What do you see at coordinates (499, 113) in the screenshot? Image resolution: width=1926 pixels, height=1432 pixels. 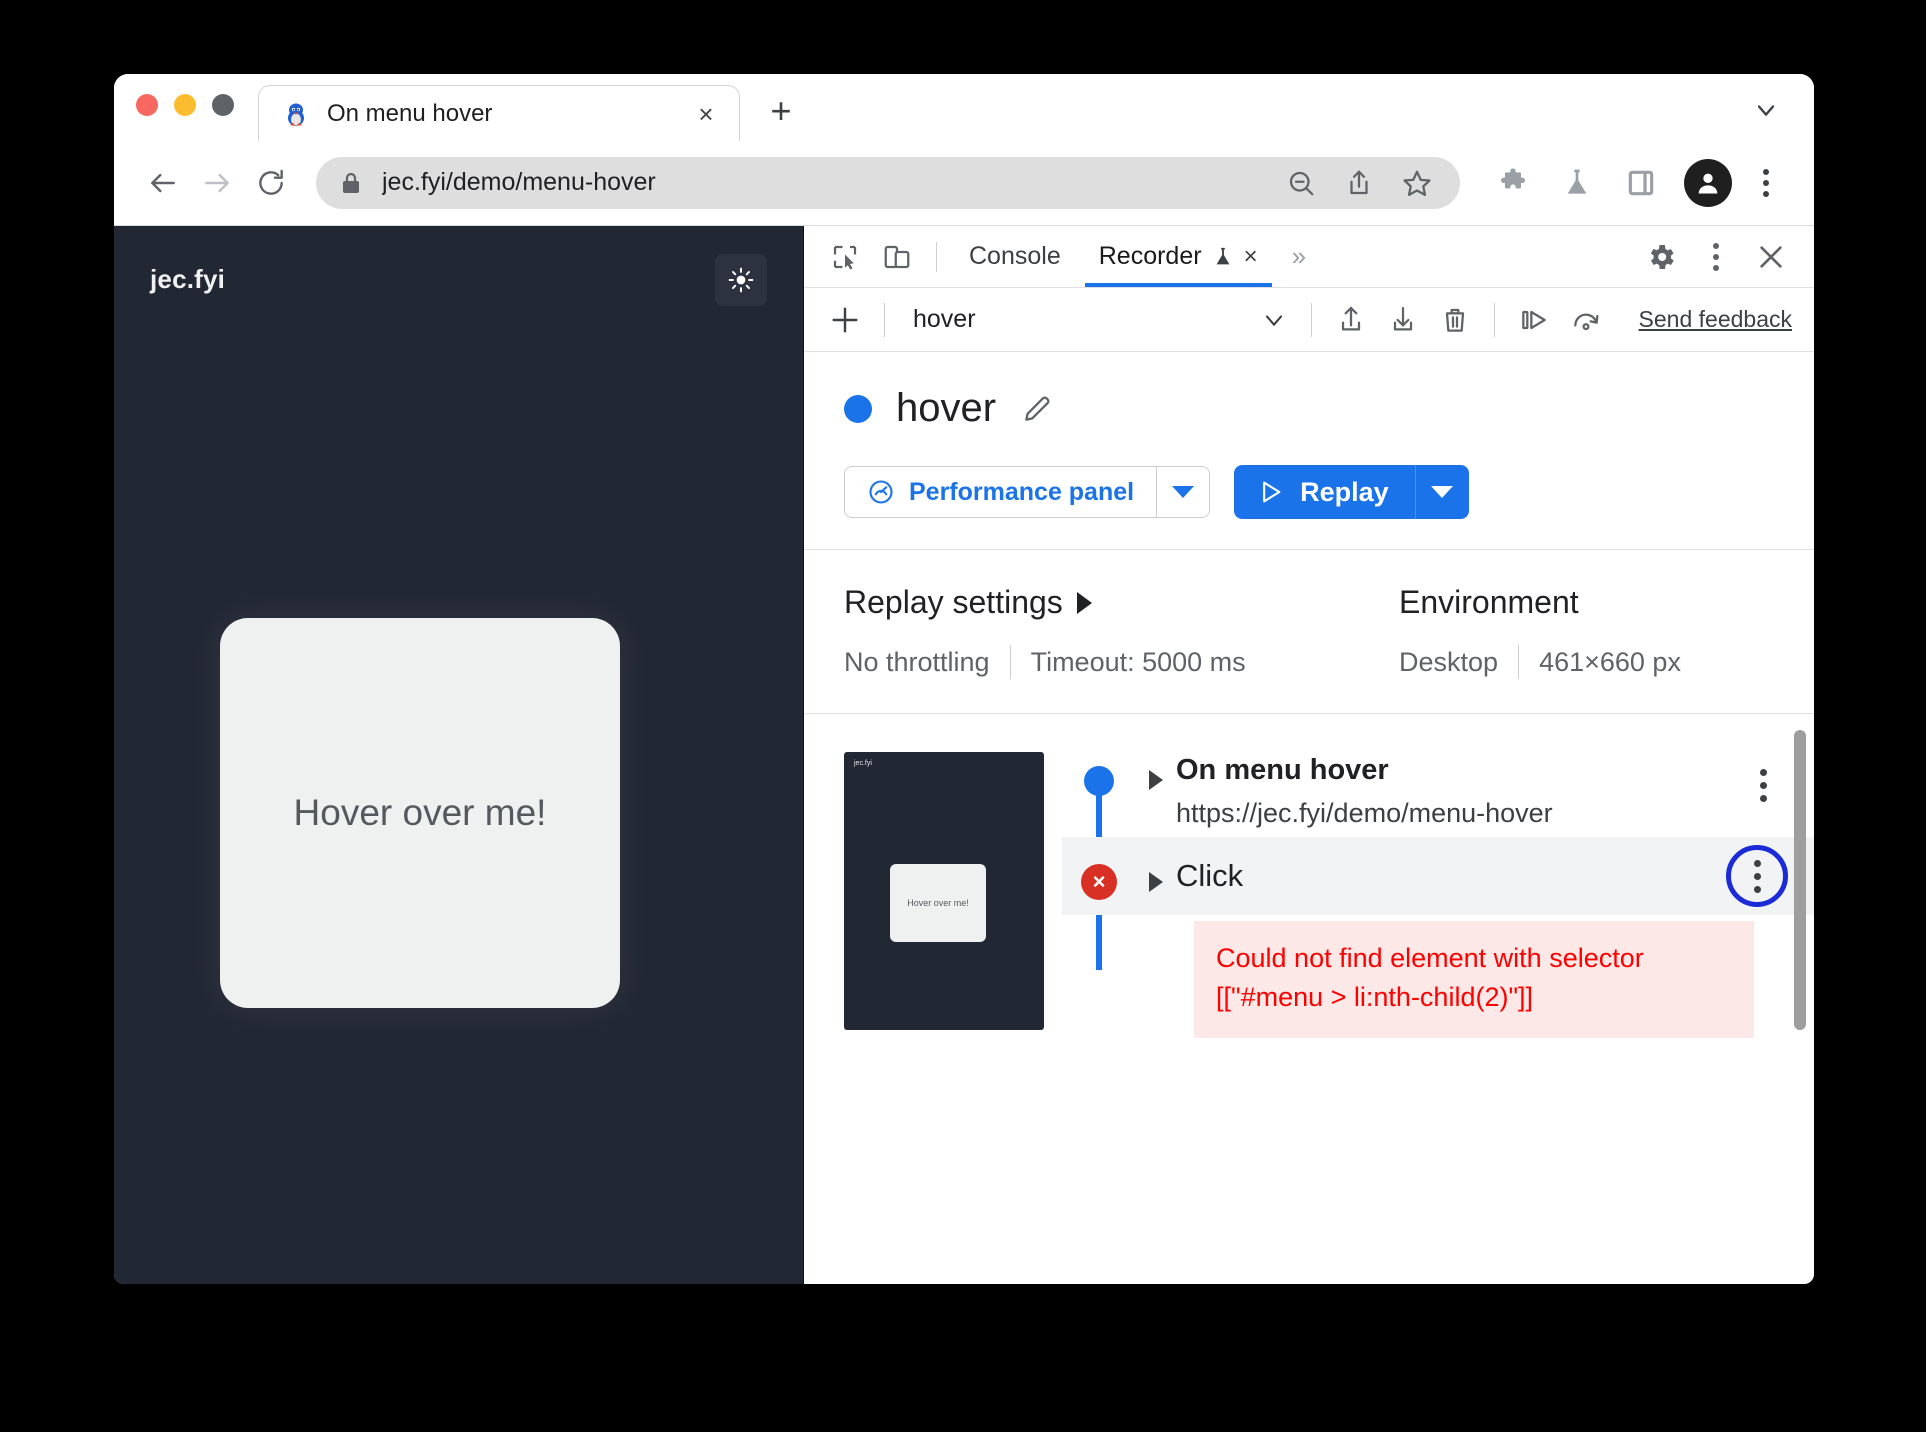 I see `browser-tab: On menu hover ×` at bounding box center [499, 113].